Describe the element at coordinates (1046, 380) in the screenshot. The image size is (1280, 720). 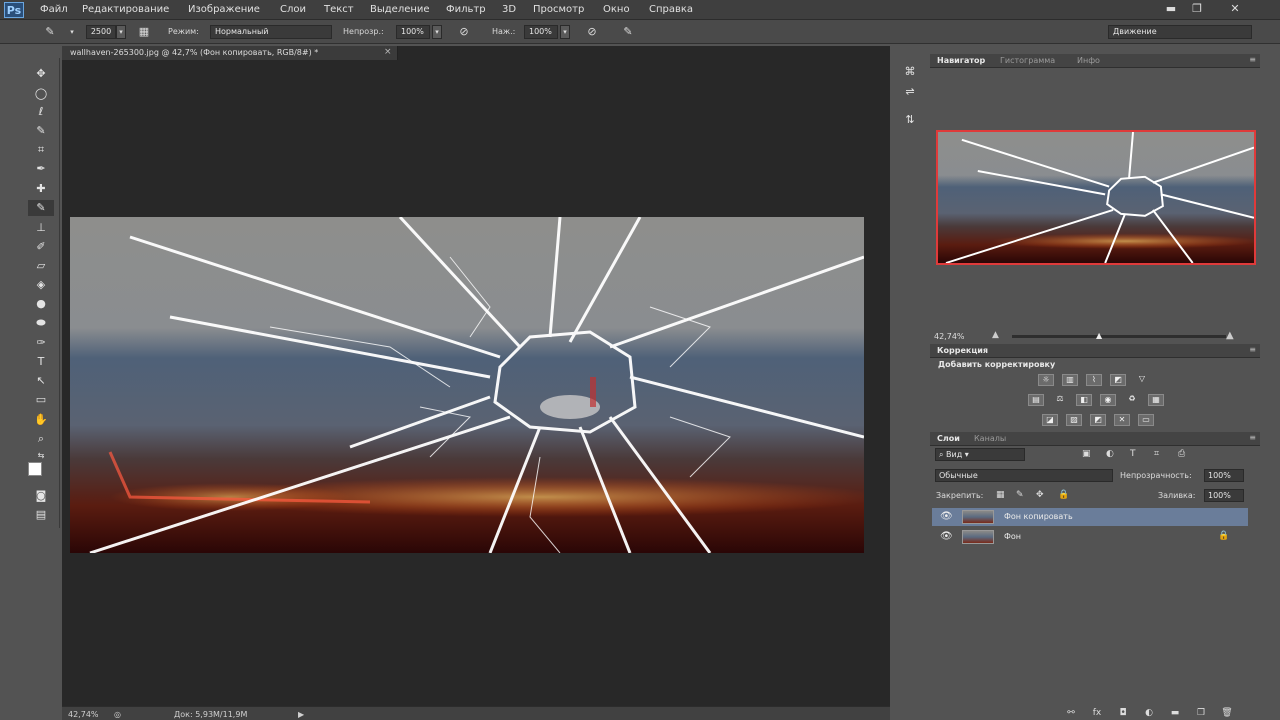
I see `brightness-contrast-icon: ☼` at that location.